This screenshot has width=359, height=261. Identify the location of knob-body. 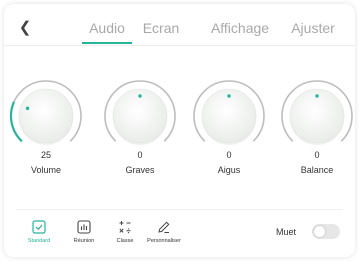
(46, 116).